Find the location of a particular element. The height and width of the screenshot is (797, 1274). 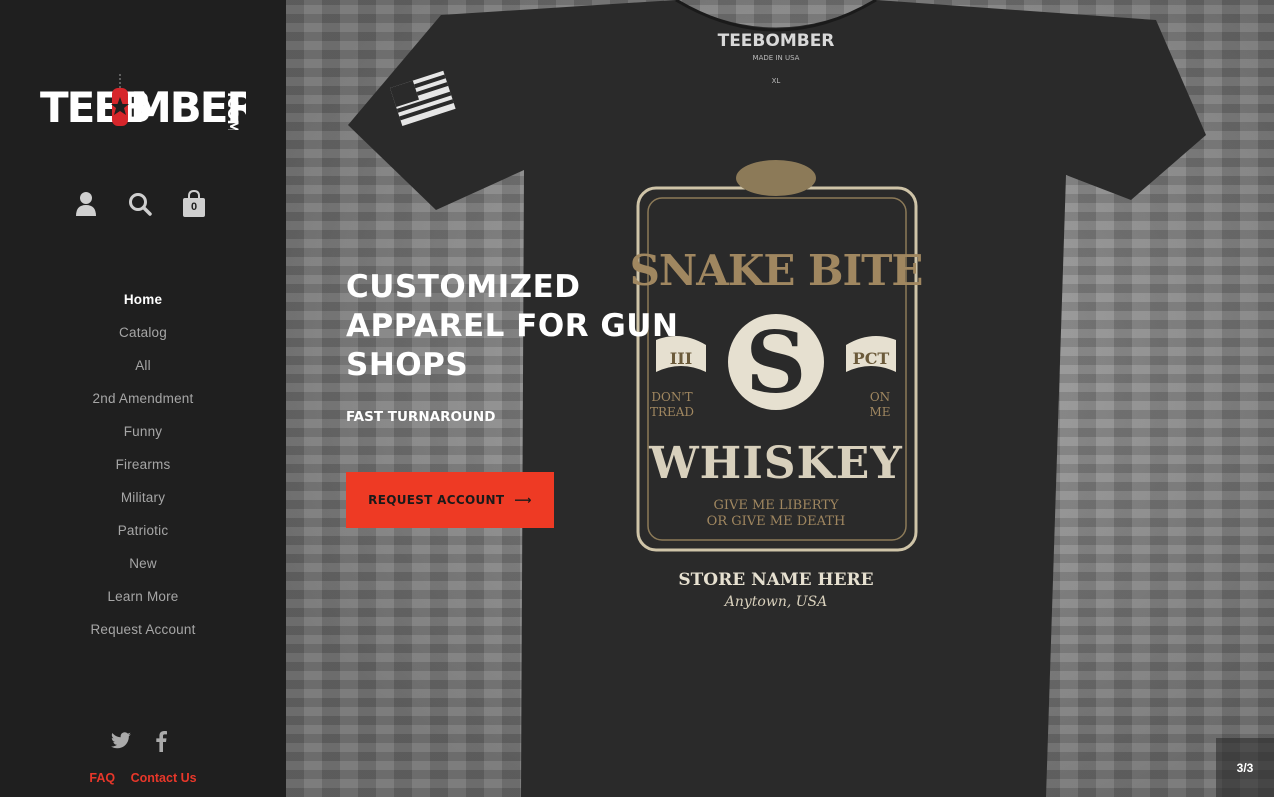

svg-text: PCT is located at coordinates (871, 358).